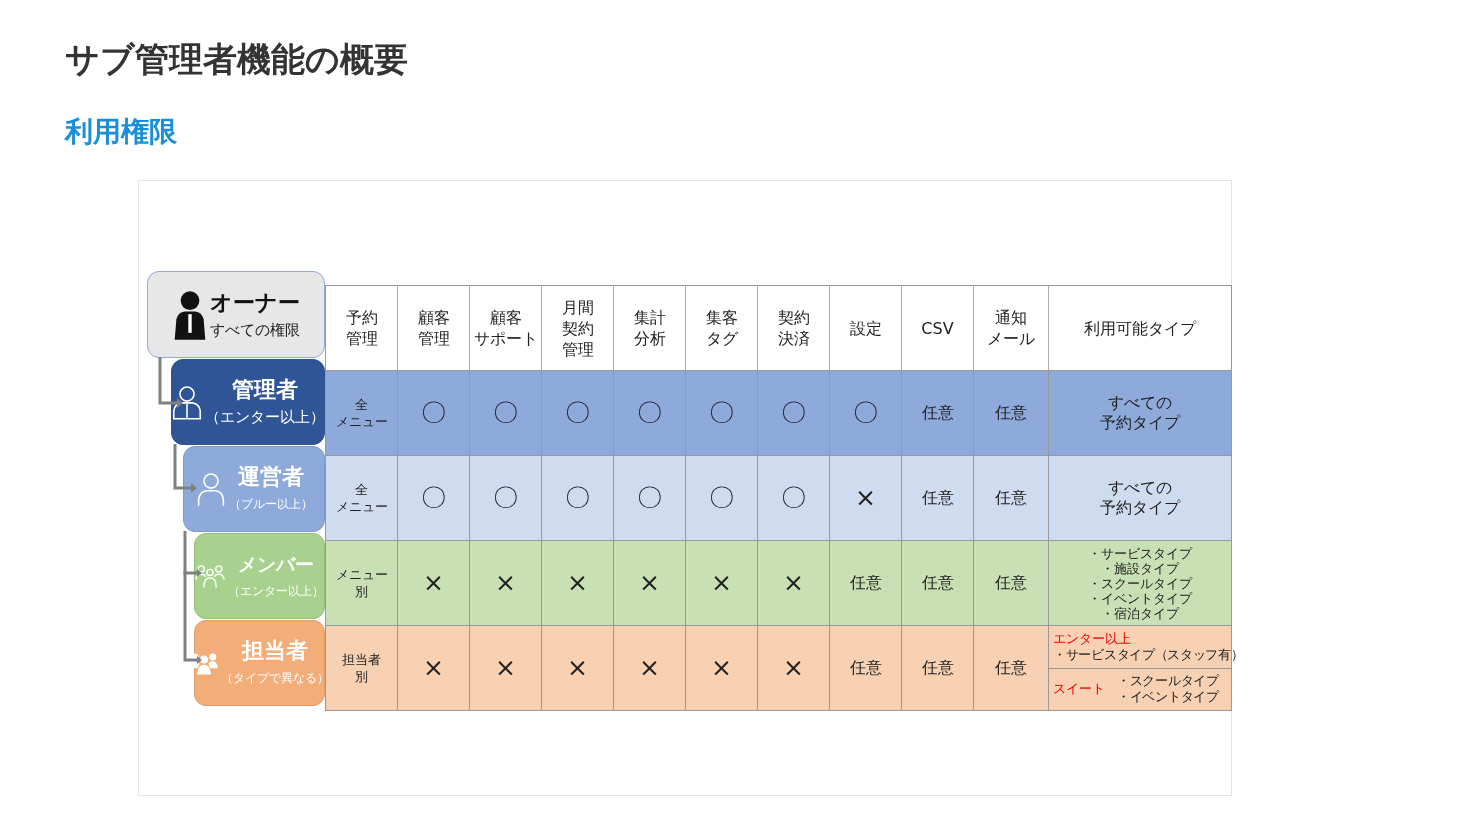  Describe the element at coordinates (793, 338) in the screenshot. I see `column-header: 決済` at that location.